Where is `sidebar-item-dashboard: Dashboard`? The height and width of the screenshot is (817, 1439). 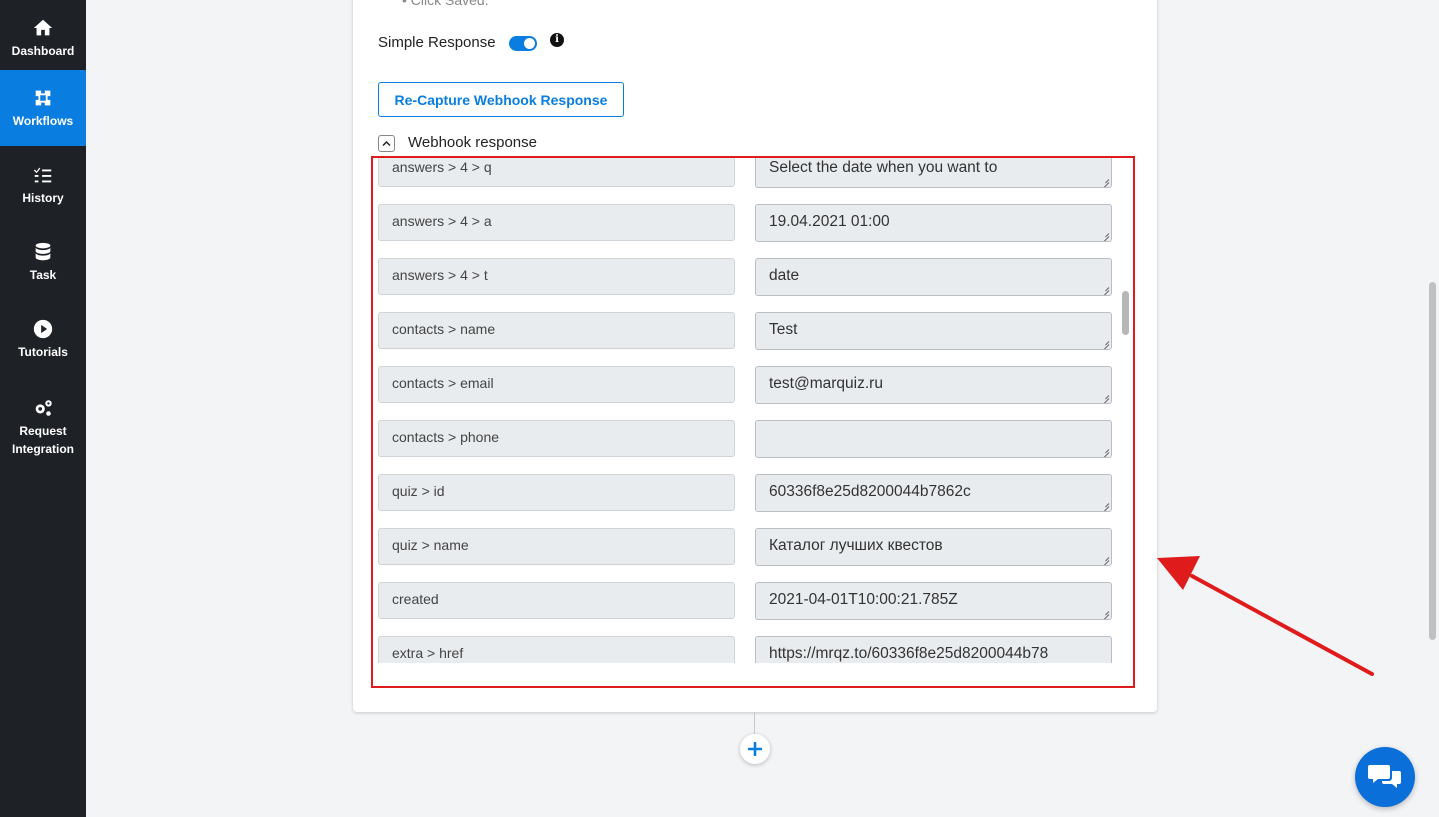 sidebar-item-dashboard: Dashboard is located at coordinates (43, 38).